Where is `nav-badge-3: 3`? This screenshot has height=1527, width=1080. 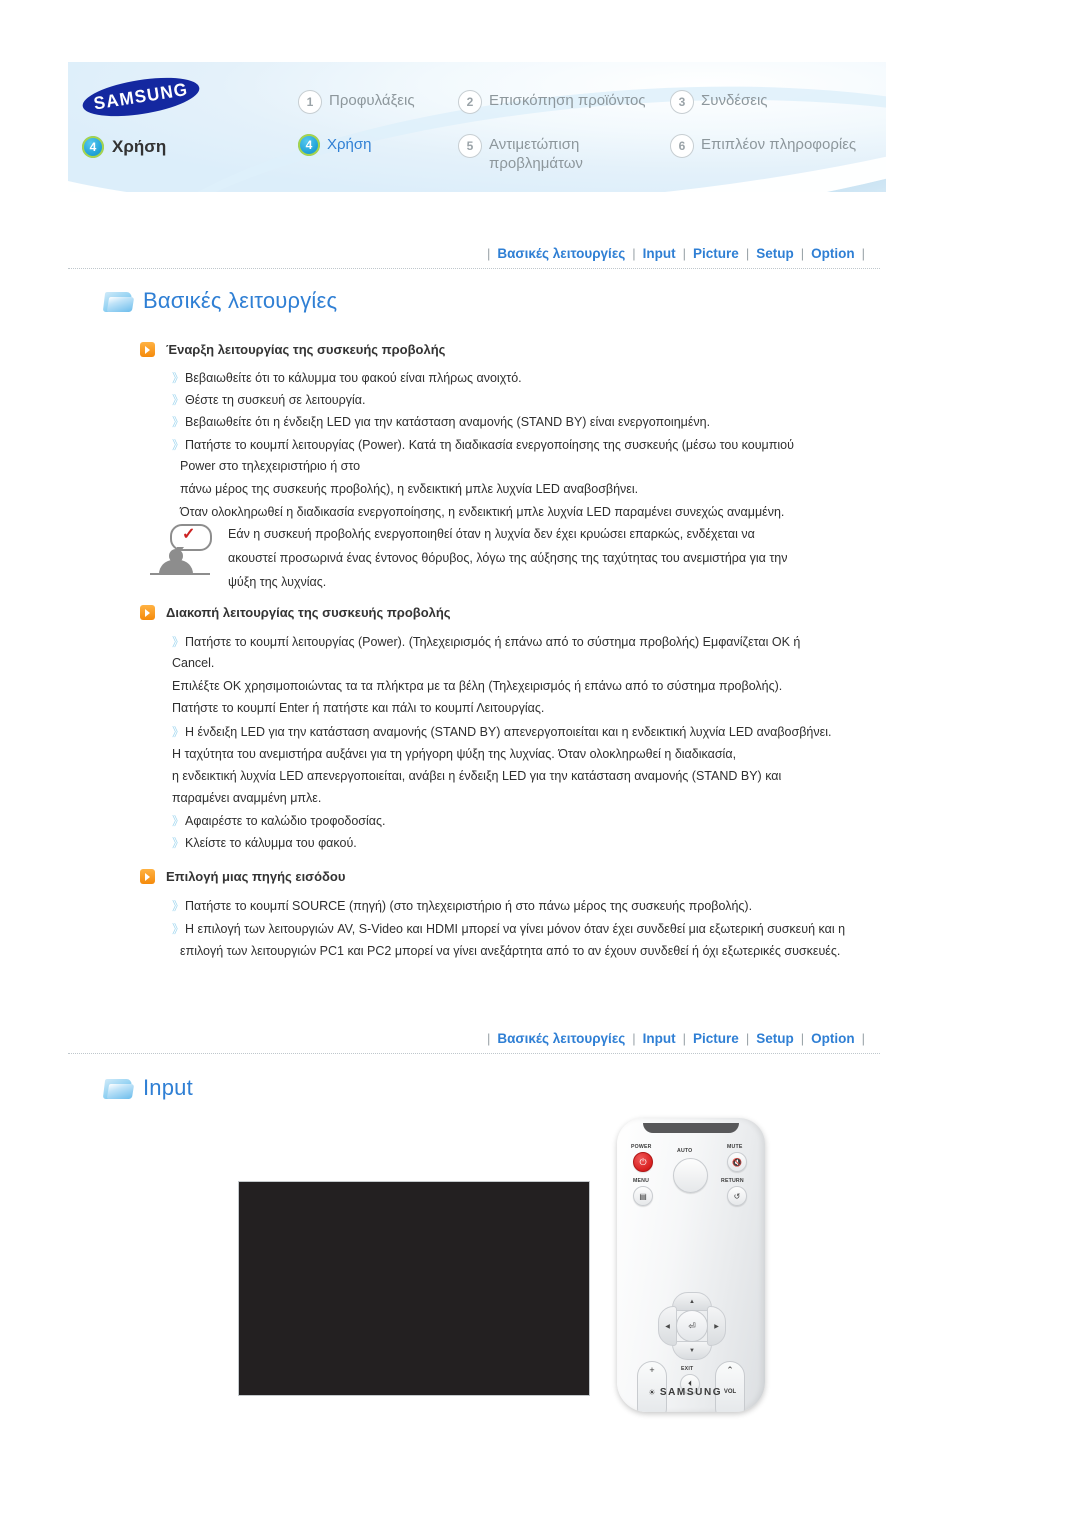
nav-badge-3: 3 is located at coordinates (682, 102).